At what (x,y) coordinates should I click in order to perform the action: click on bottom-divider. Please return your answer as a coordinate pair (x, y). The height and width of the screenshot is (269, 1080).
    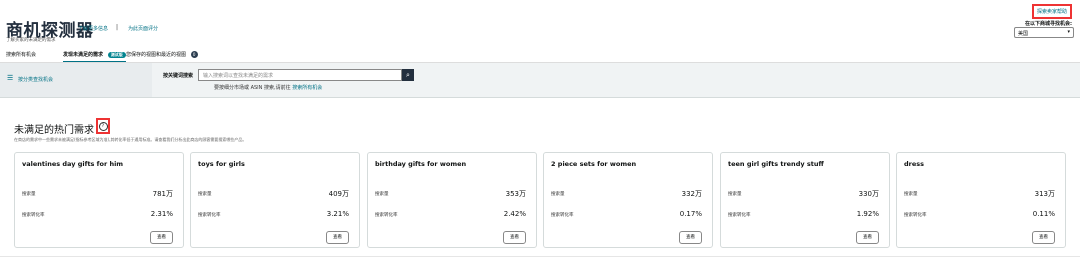
    Looking at the image, I should click on (540, 256).